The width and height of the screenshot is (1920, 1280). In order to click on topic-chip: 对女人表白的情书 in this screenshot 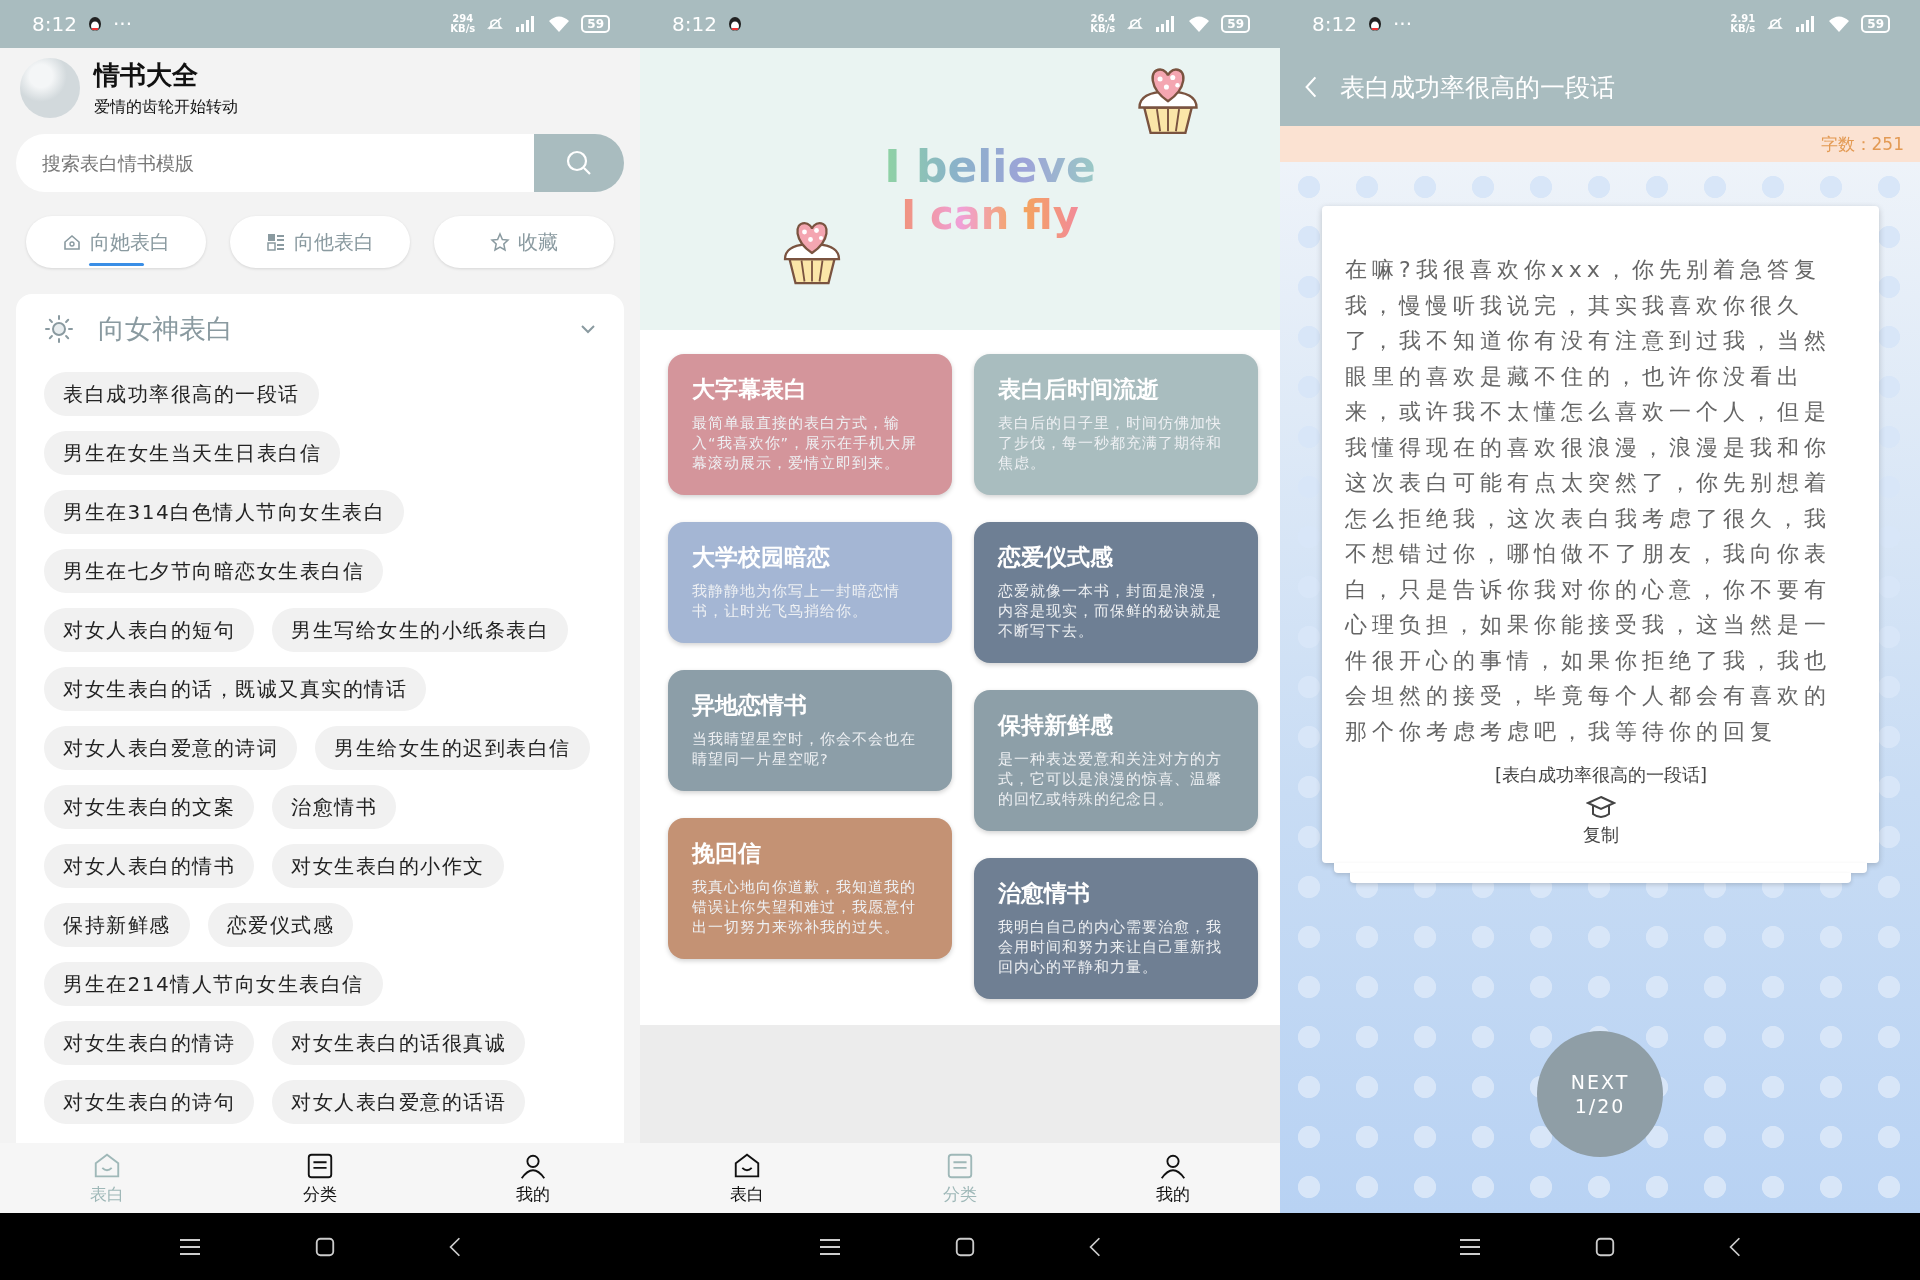, I will do `click(149, 866)`.